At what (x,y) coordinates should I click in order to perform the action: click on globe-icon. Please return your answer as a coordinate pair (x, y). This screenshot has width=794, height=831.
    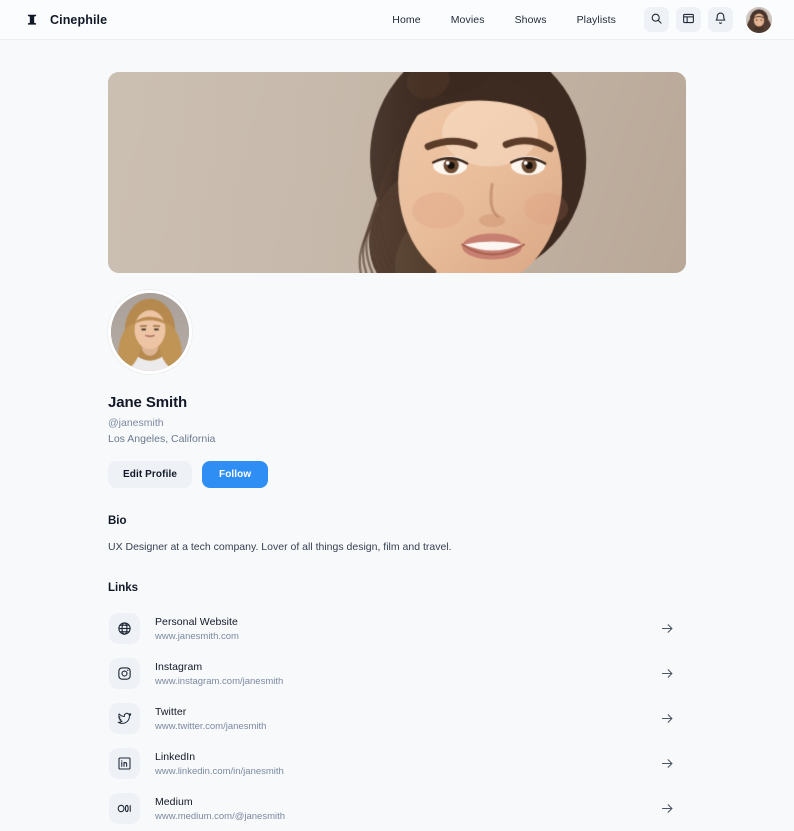
    Looking at the image, I should click on (124, 629).